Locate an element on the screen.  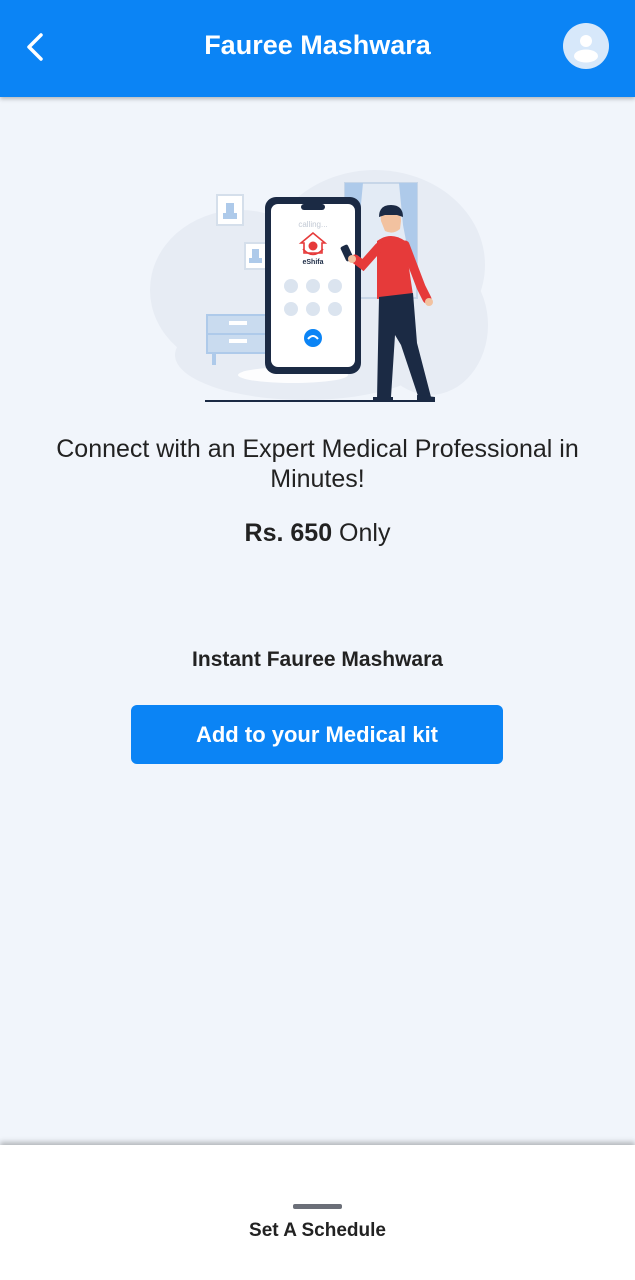
user-icon is located at coordinates (586, 49).